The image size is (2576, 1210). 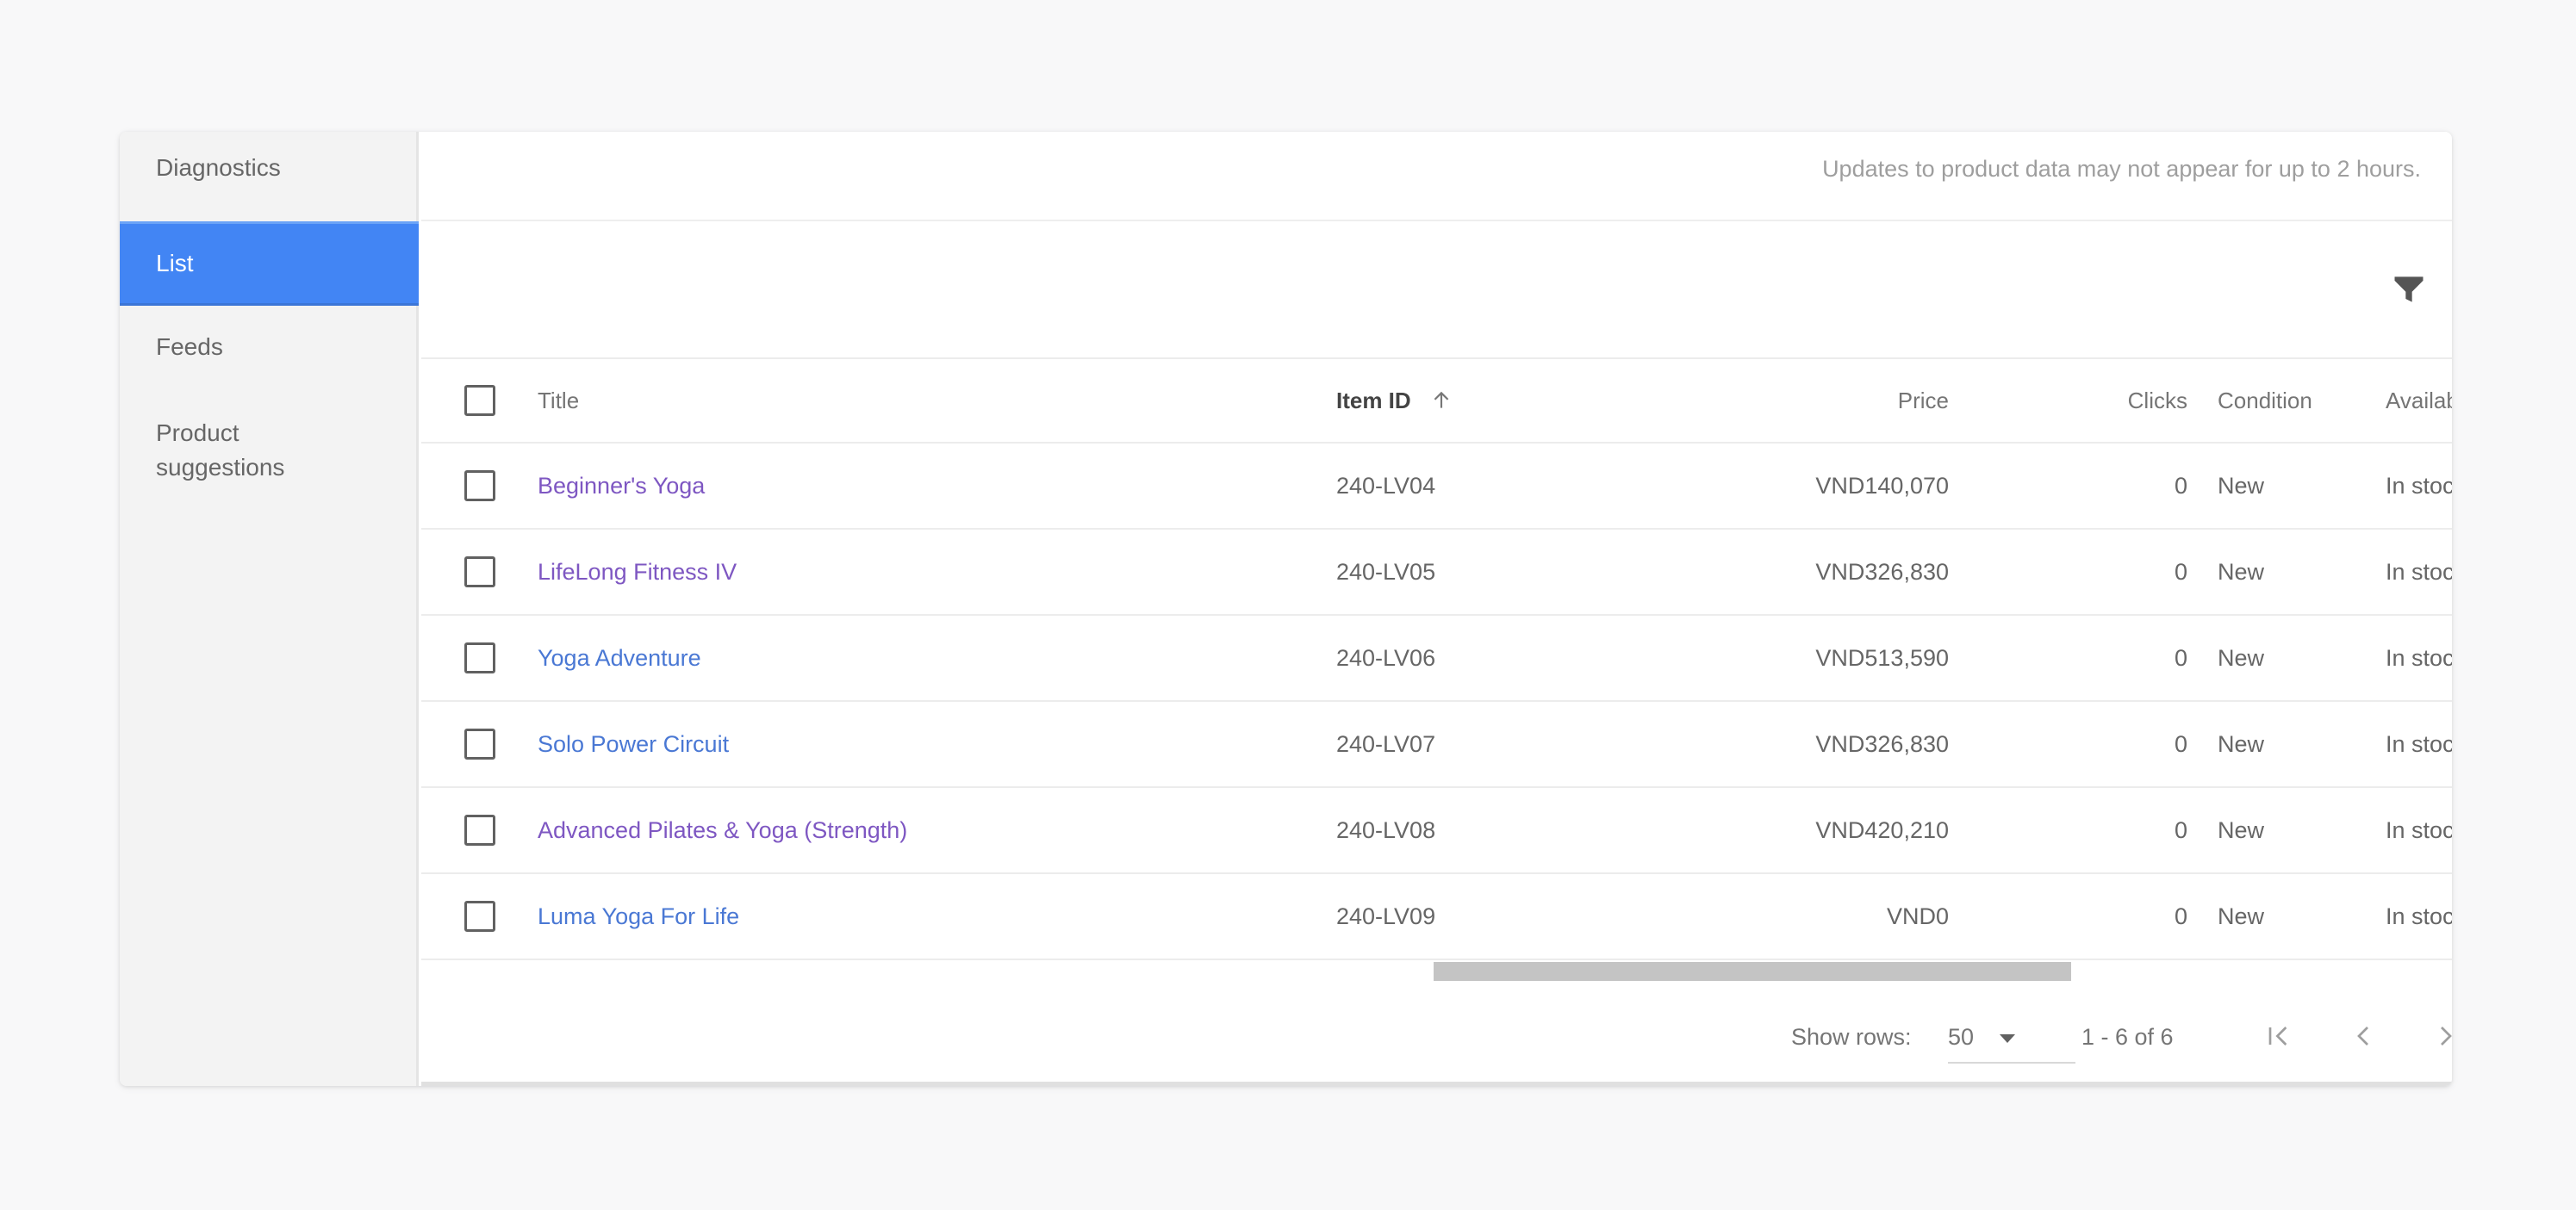 I want to click on item-id-cell: 240-LV06, so click(x=1386, y=657).